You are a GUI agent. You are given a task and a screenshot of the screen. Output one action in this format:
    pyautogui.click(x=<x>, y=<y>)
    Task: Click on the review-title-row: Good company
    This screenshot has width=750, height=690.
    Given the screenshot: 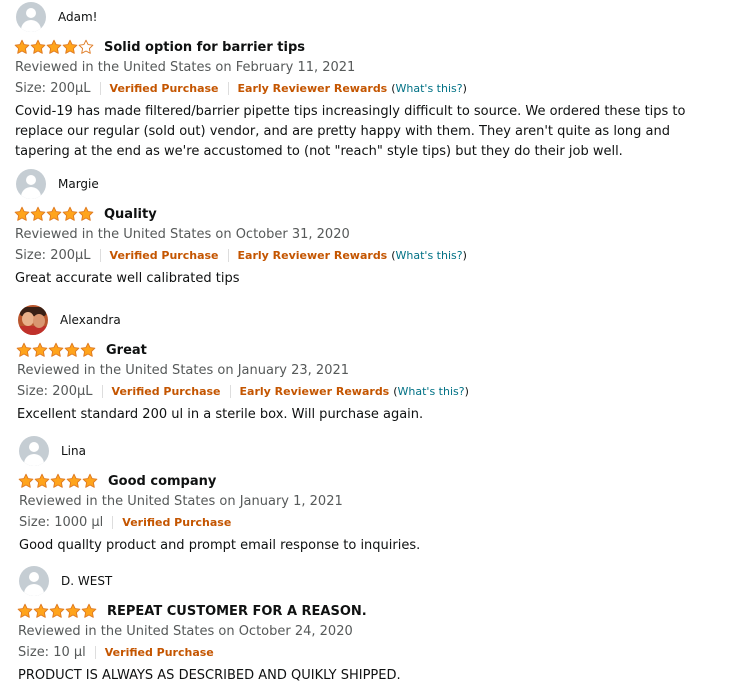 What is the action you would take?
    pyautogui.click(x=117, y=481)
    